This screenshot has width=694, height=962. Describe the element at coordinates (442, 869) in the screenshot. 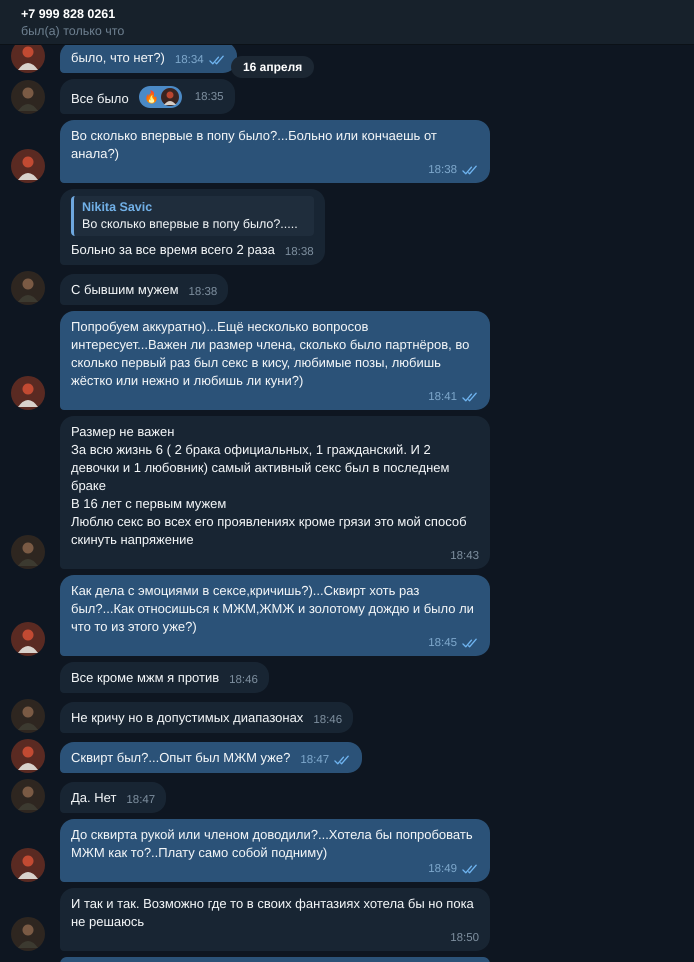

I see `message-time: 18:49` at that location.